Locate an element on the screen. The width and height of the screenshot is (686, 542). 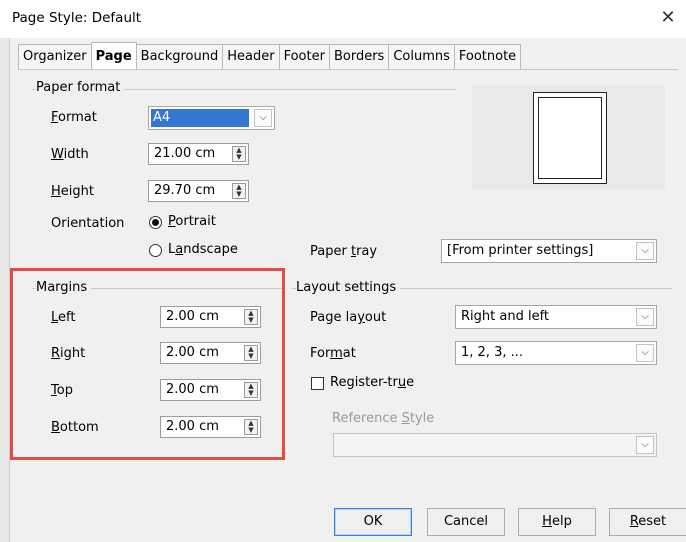
reference-style-select: ⌵ is located at coordinates (495, 445).